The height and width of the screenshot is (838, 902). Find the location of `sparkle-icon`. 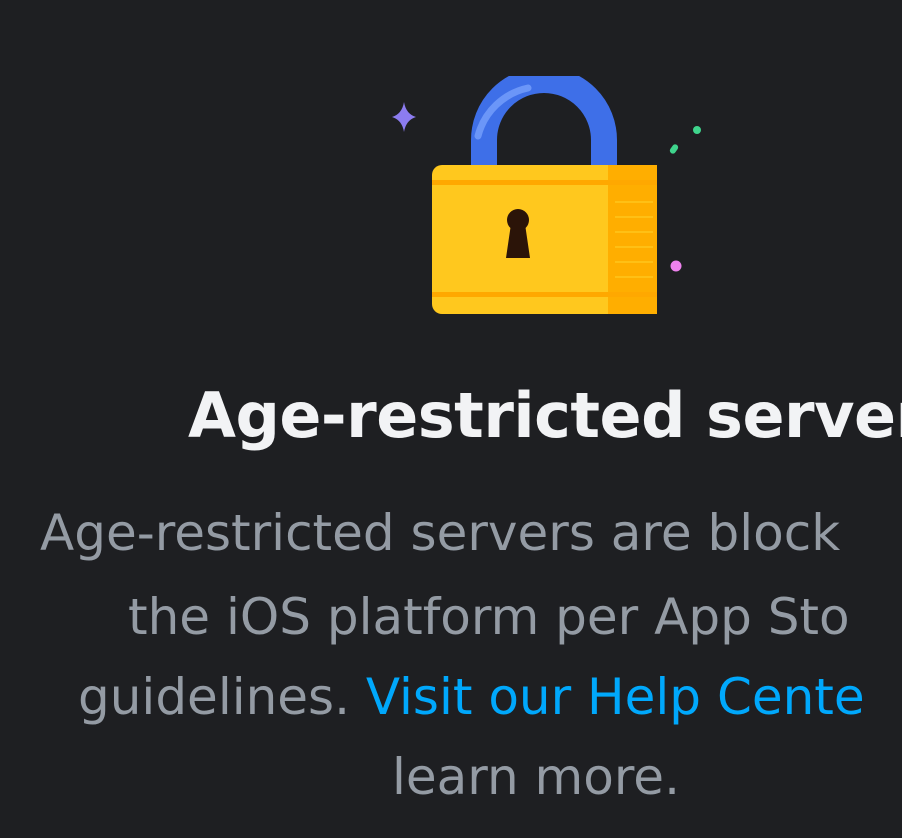

sparkle-icon is located at coordinates (404, 117).